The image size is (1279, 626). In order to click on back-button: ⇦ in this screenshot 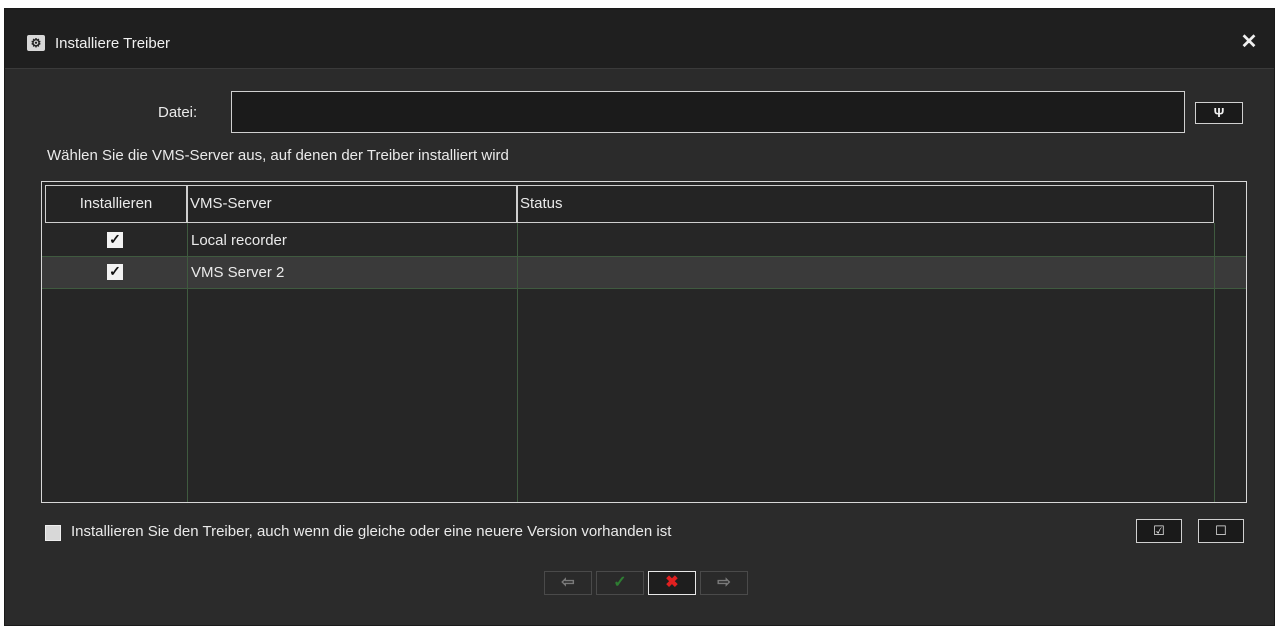, I will do `click(568, 583)`.